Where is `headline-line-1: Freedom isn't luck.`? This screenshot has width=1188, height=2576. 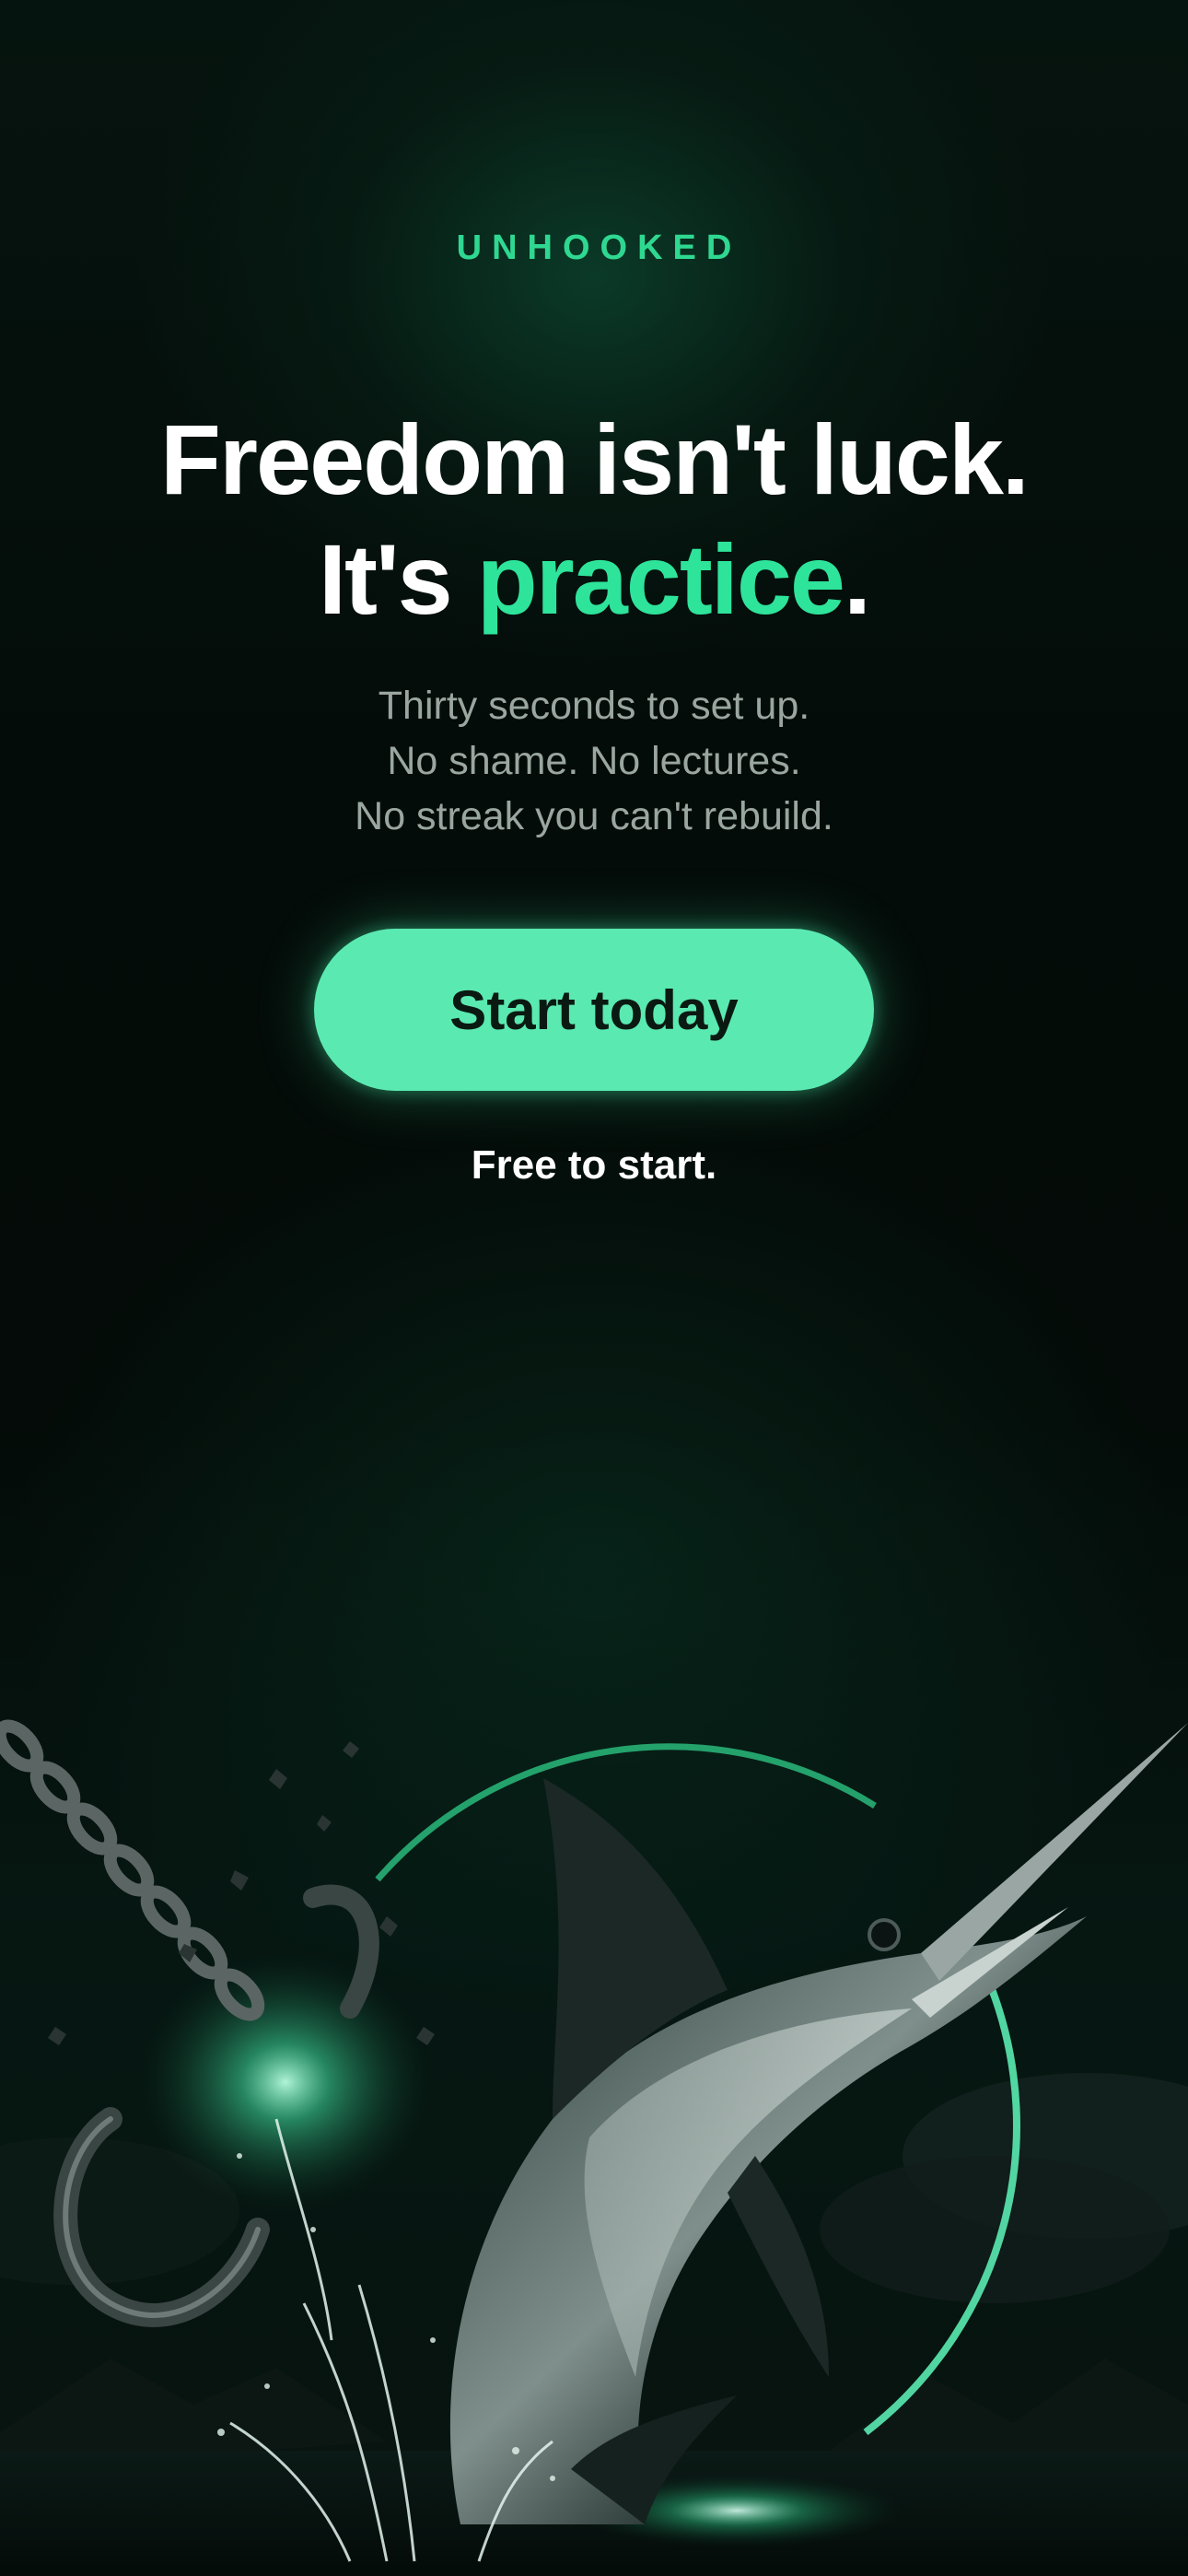 headline-line-1: Freedom isn't luck. is located at coordinates (595, 459).